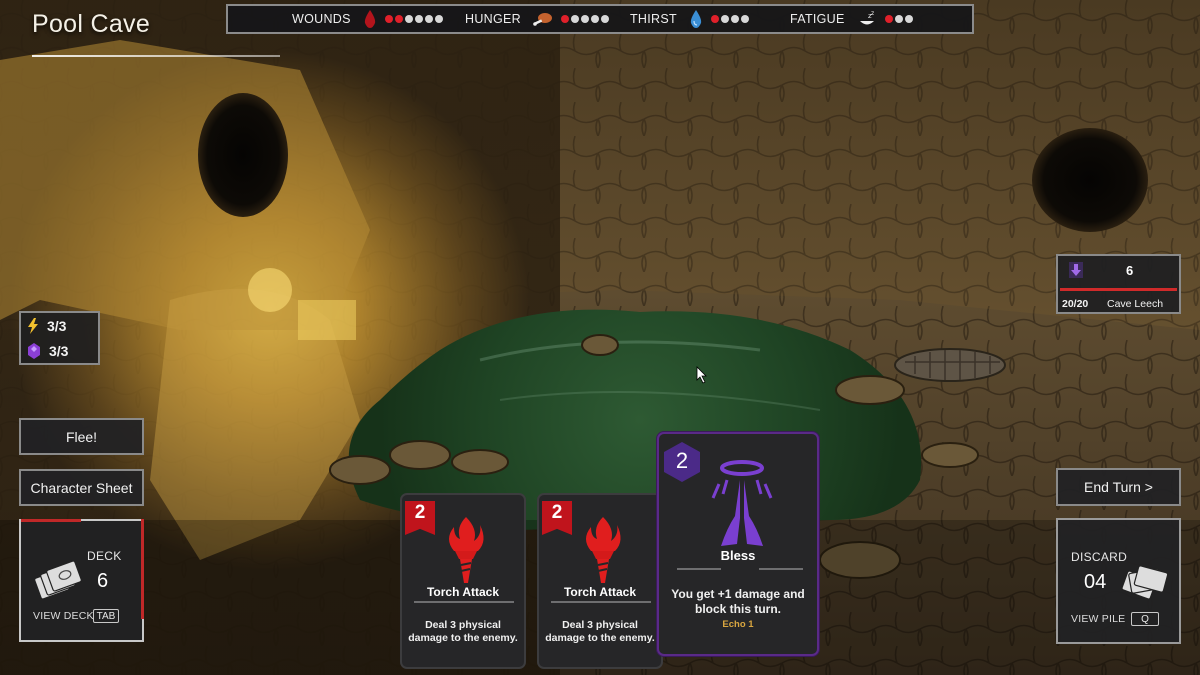 The height and width of the screenshot is (675, 1200). Describe the element at coordinates (696, 19) in the screenshot. I see `water-drop-icon` at that location.